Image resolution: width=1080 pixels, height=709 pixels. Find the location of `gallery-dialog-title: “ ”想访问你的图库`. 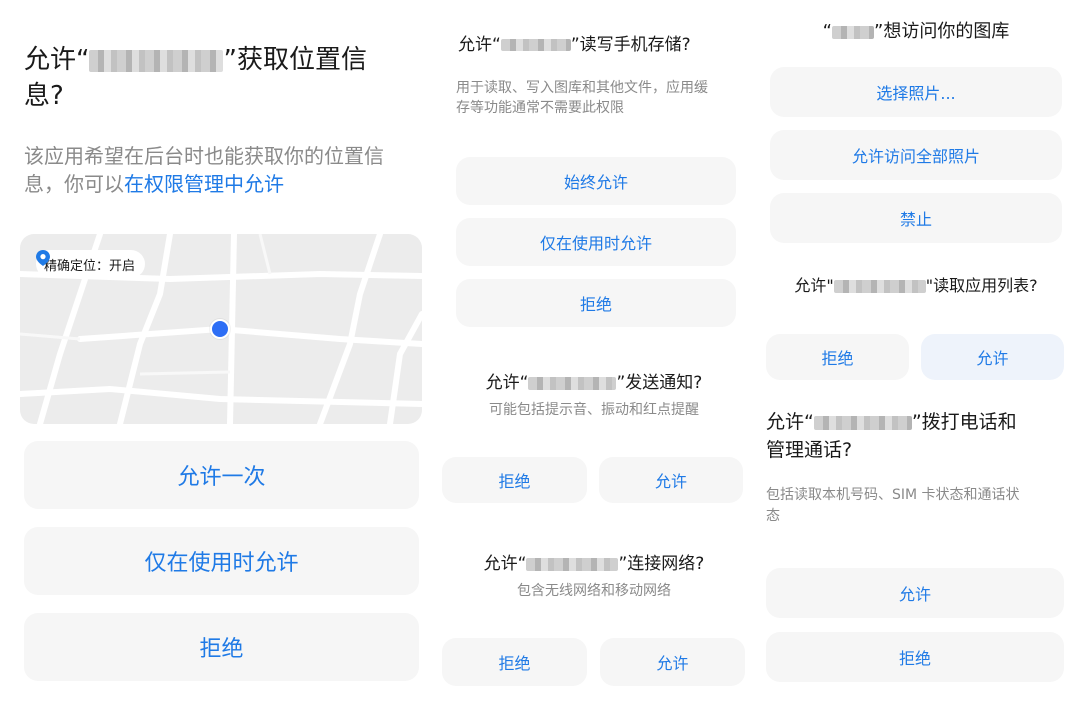

gallery-dialog-title: “ ”想访问你的图库 is located at coordinates (916, 32).